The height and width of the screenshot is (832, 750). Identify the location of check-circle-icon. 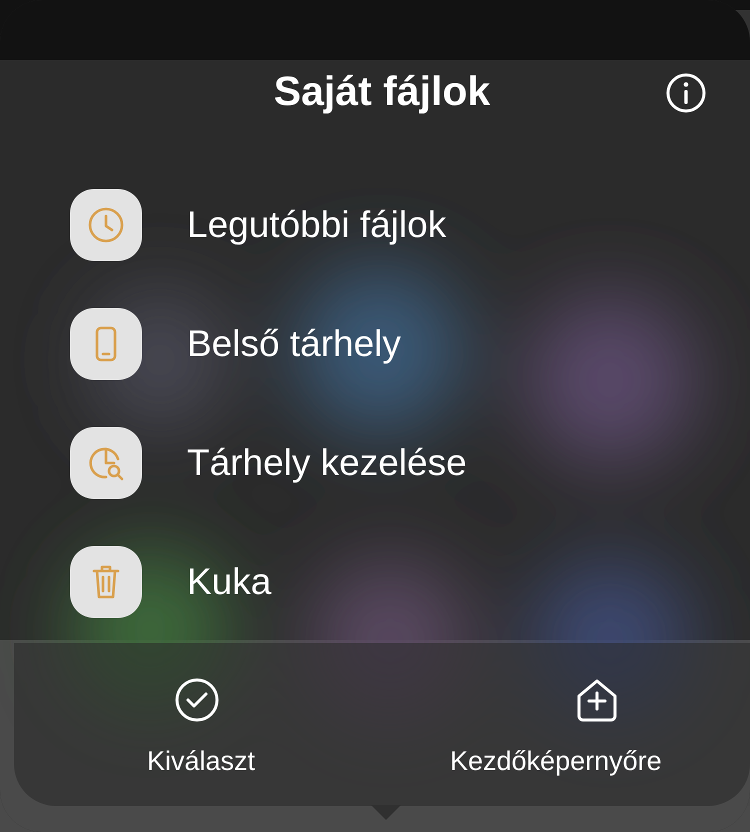
(197, 700).